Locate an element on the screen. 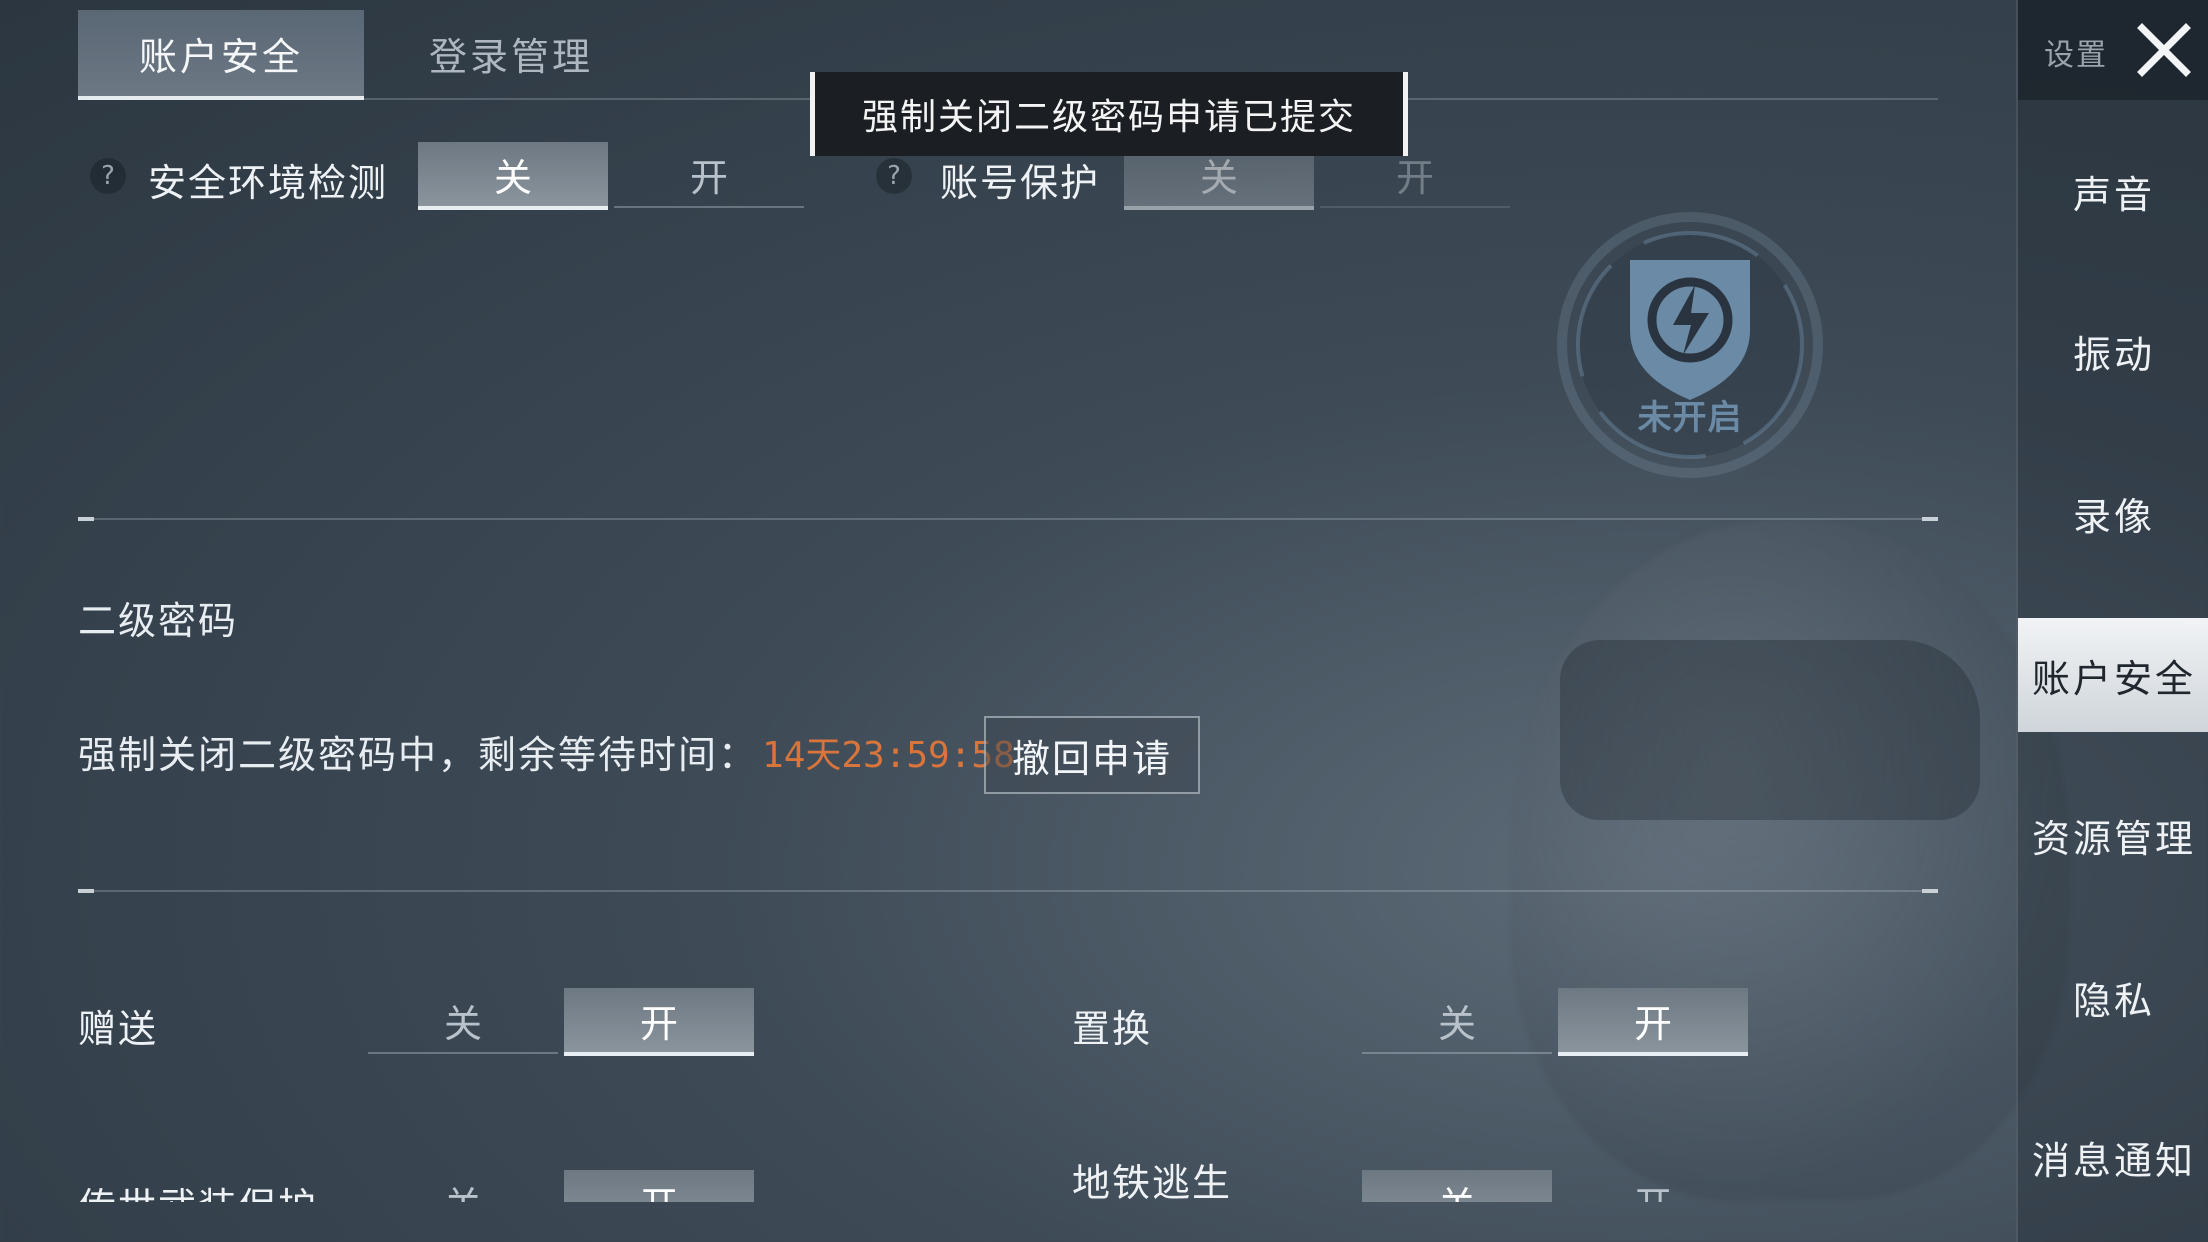 Image resolution: width=2208 pixels, height=1242 pixels. account-protect-help-icon: ? is located at coordinates (894, 176).